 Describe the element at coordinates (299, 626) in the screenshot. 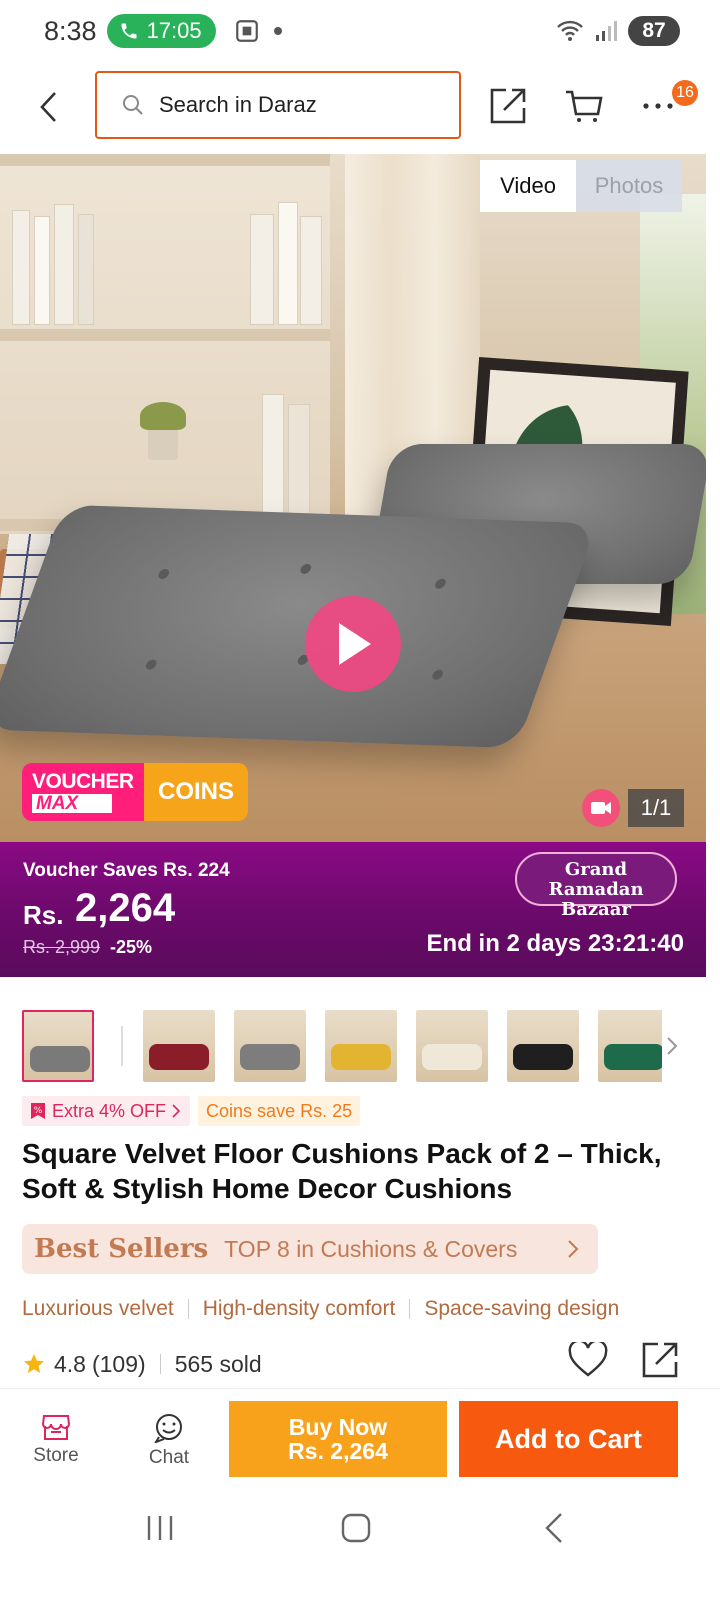

I see `cushion-front` at that location.